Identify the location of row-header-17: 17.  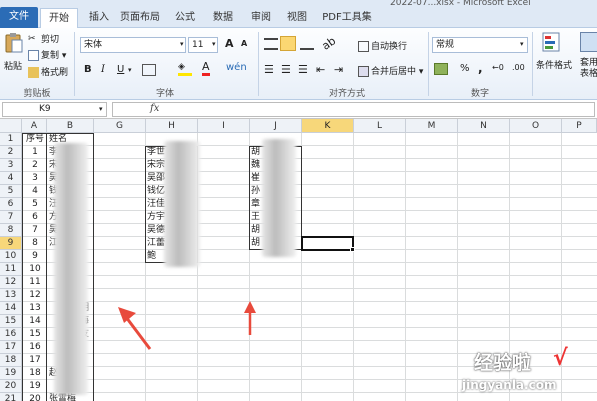
(11, 347).